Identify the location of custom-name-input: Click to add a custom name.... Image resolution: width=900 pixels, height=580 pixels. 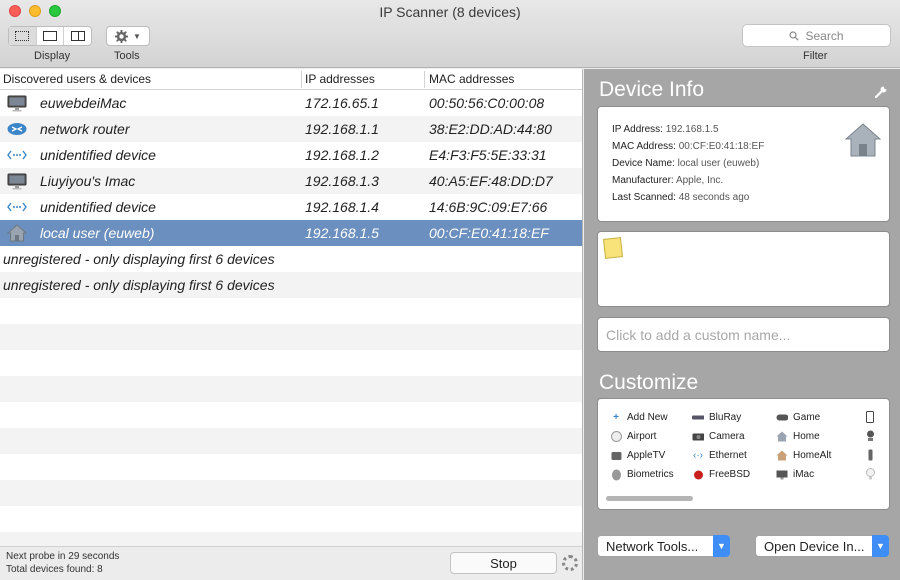
(743, 334).